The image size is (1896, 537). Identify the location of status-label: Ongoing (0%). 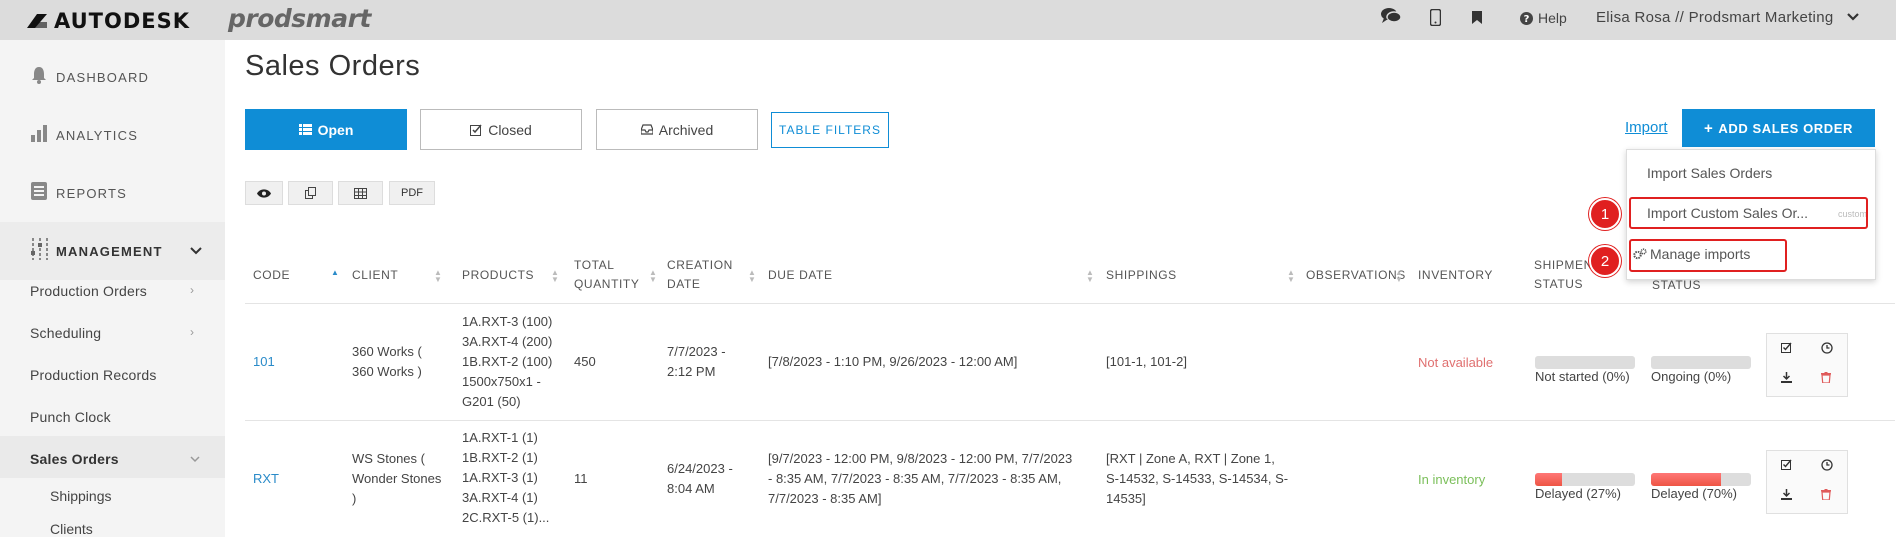
(1691, 376).